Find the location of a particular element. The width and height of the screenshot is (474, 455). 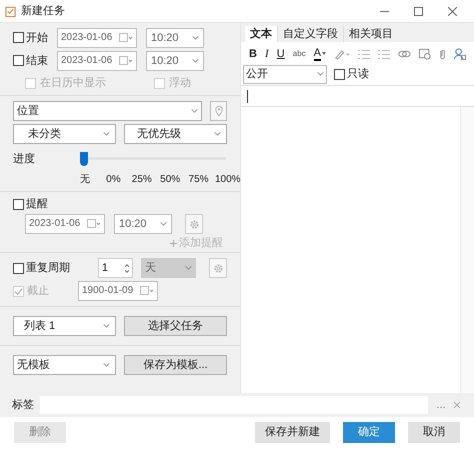

highlighter-icon is located at coordinates (342, 54).